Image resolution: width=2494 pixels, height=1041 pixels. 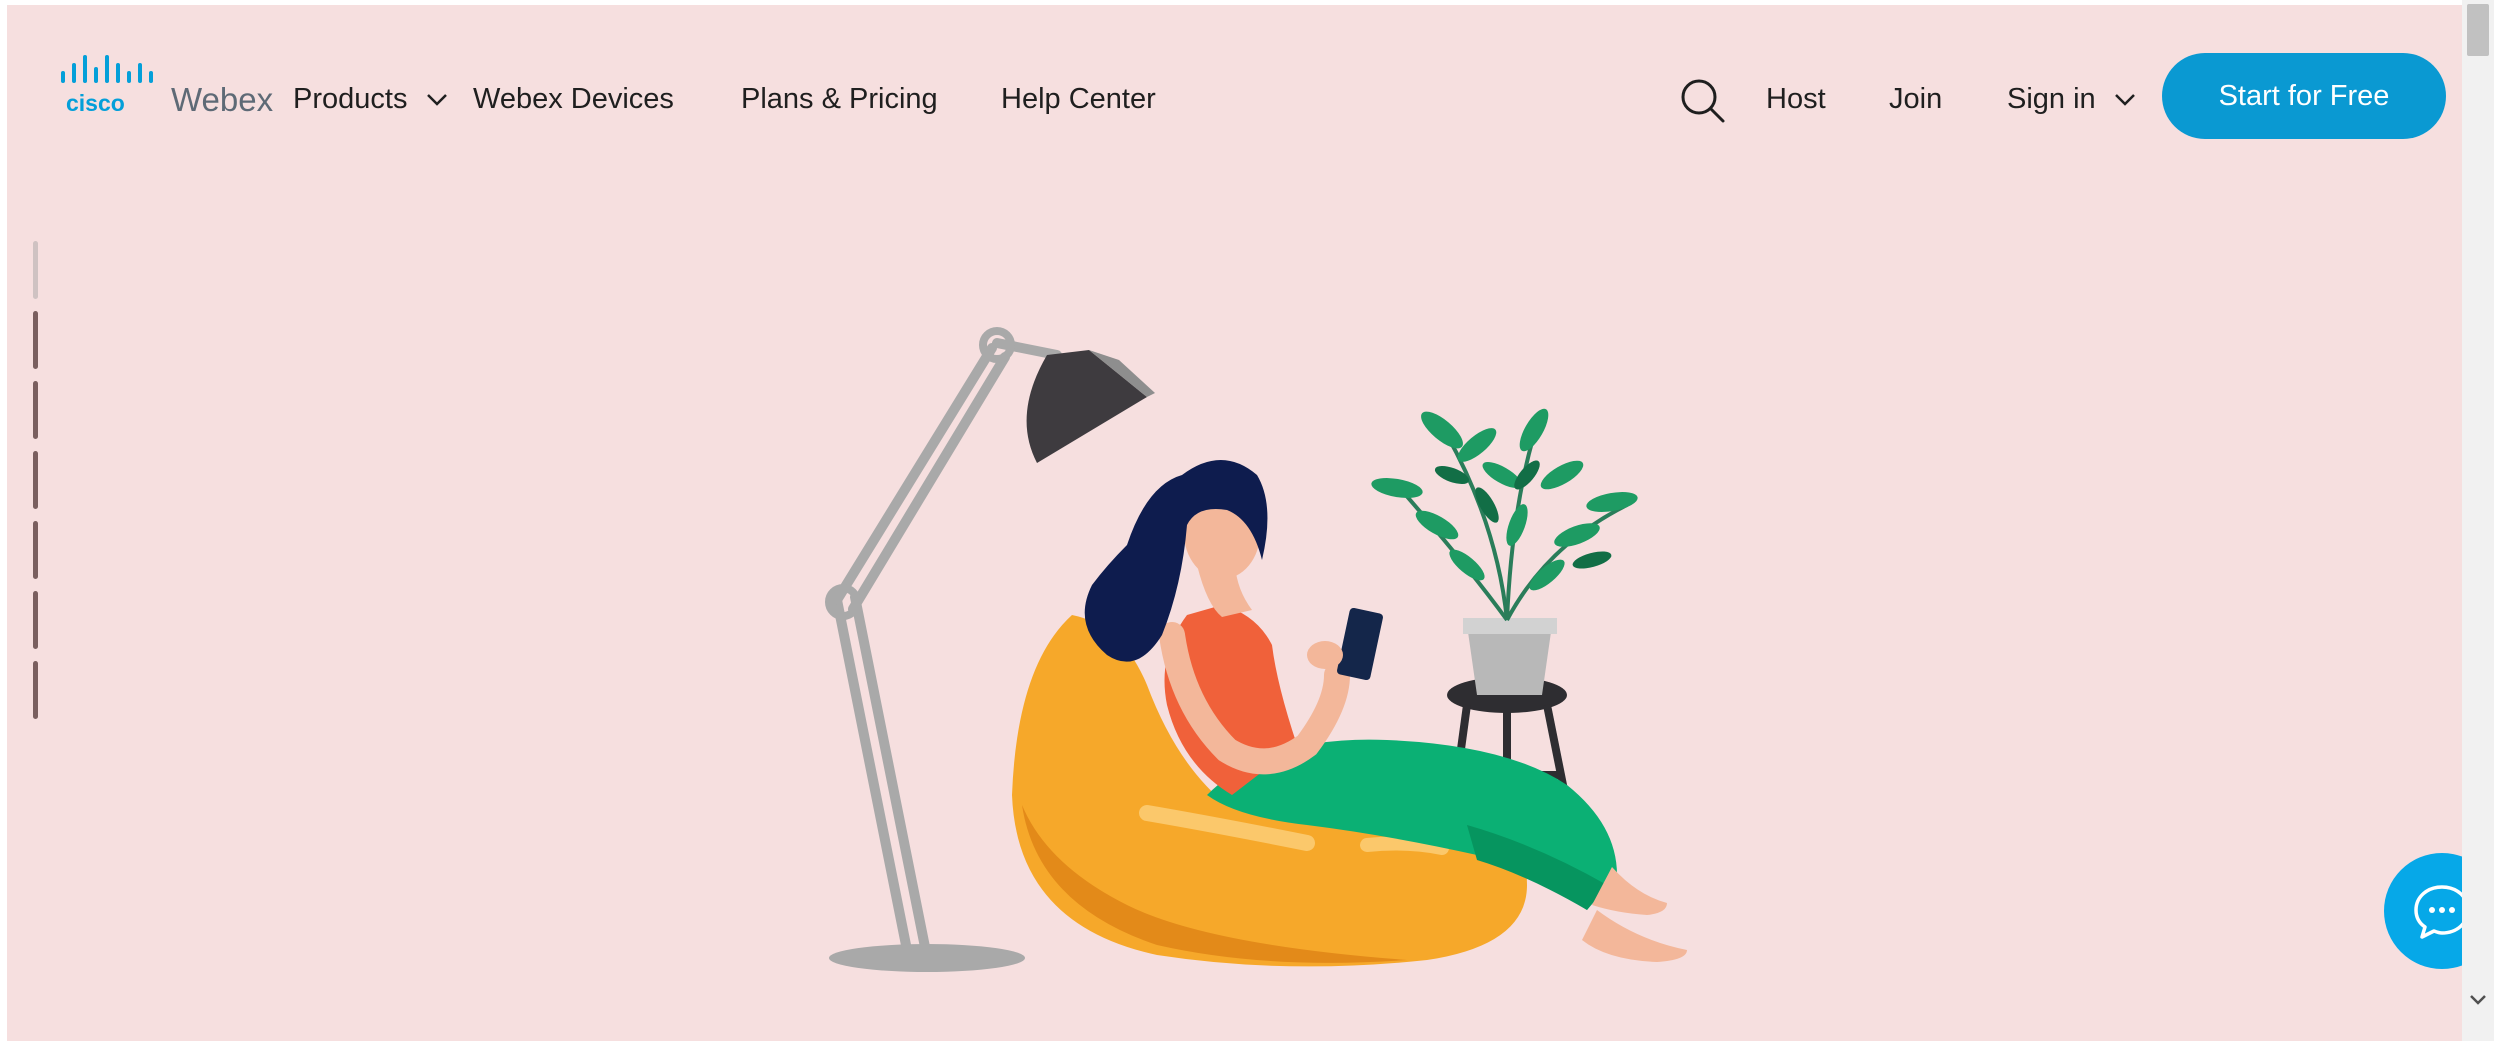 I want to click on search-button, so click(x=1703, y=101).